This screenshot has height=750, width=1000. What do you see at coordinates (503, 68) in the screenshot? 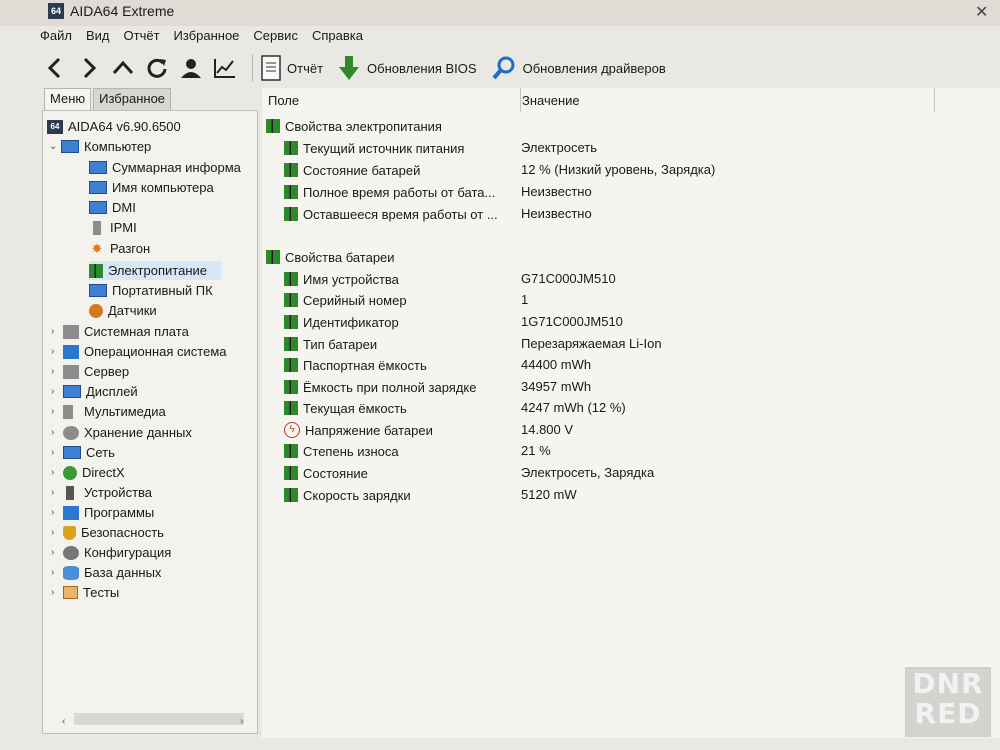
I see `magnifier-icon` at bounding box center [503, 68].